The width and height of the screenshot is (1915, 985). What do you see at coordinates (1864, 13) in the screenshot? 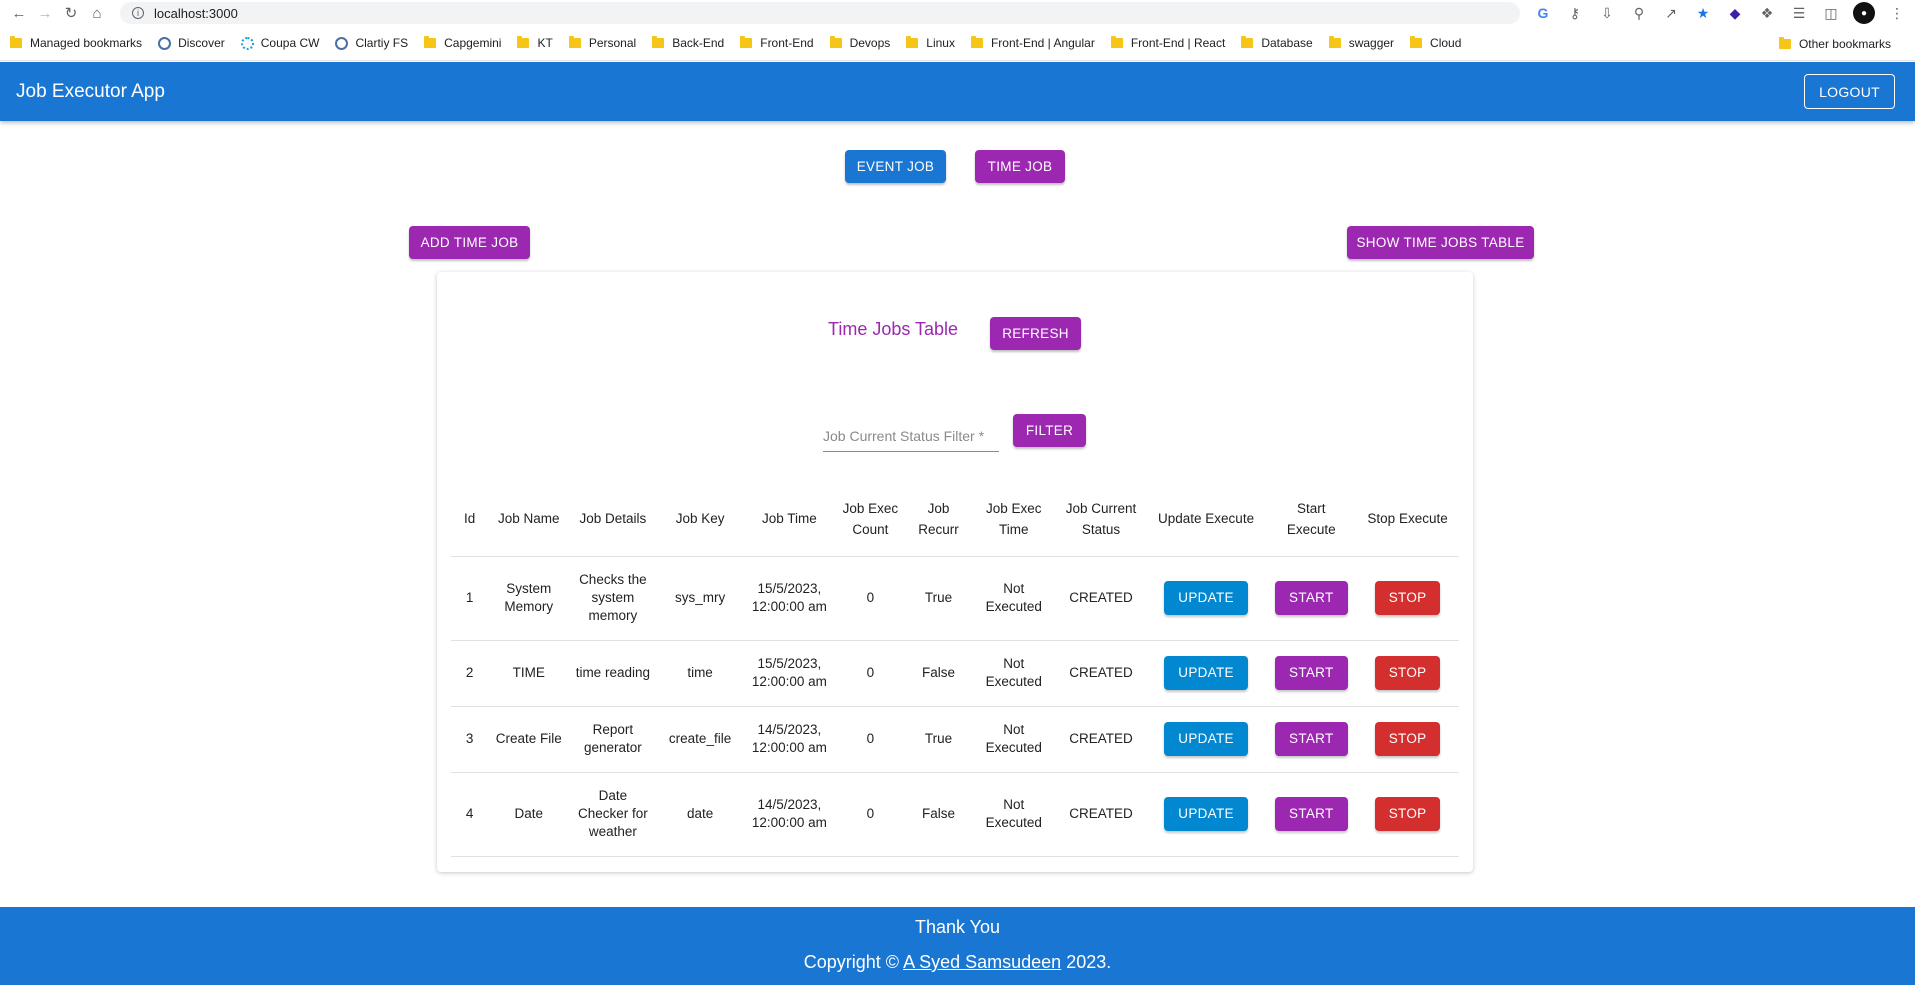
I see `profile-avatar: ●` at bounding box center [1864, 13].